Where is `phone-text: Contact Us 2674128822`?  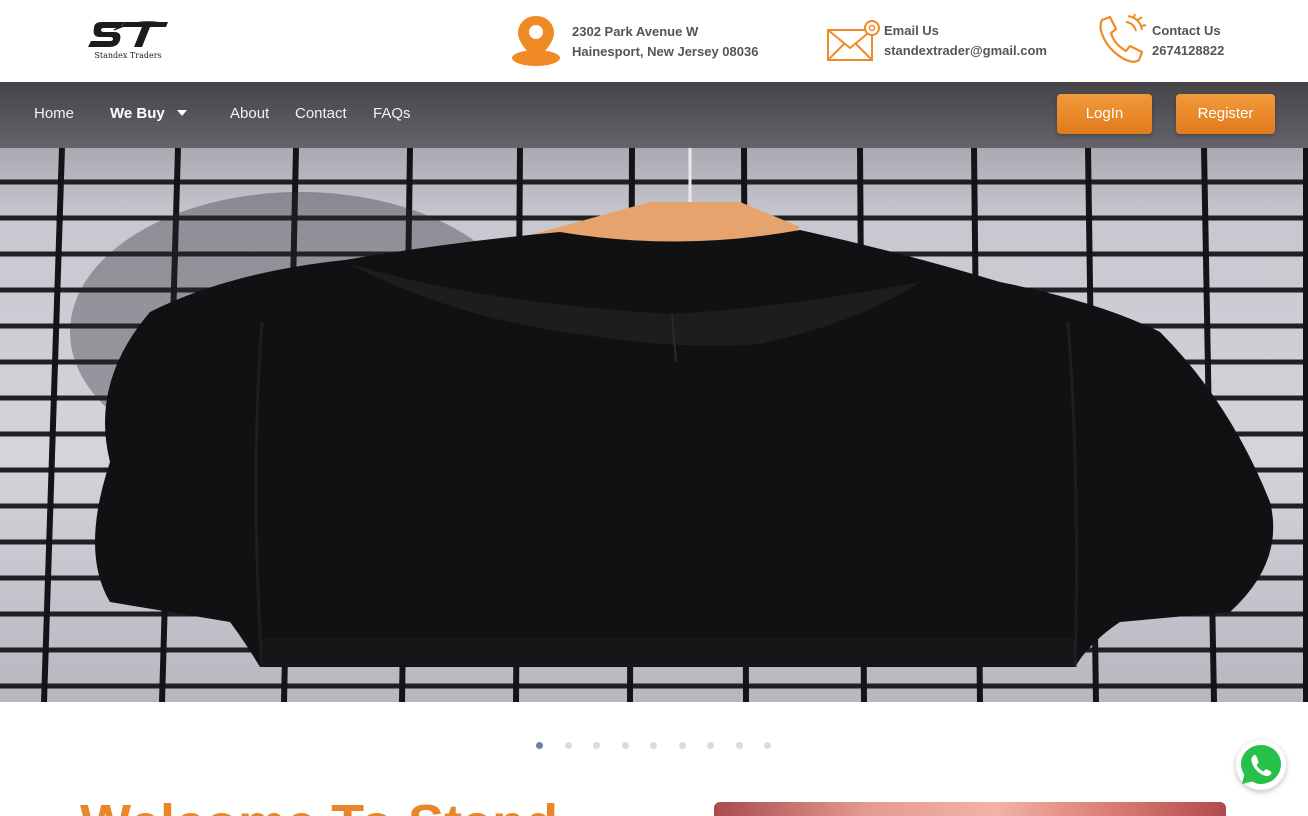
phone-text: Contact Us 2674128822 is located at coordinates (1188, 41).